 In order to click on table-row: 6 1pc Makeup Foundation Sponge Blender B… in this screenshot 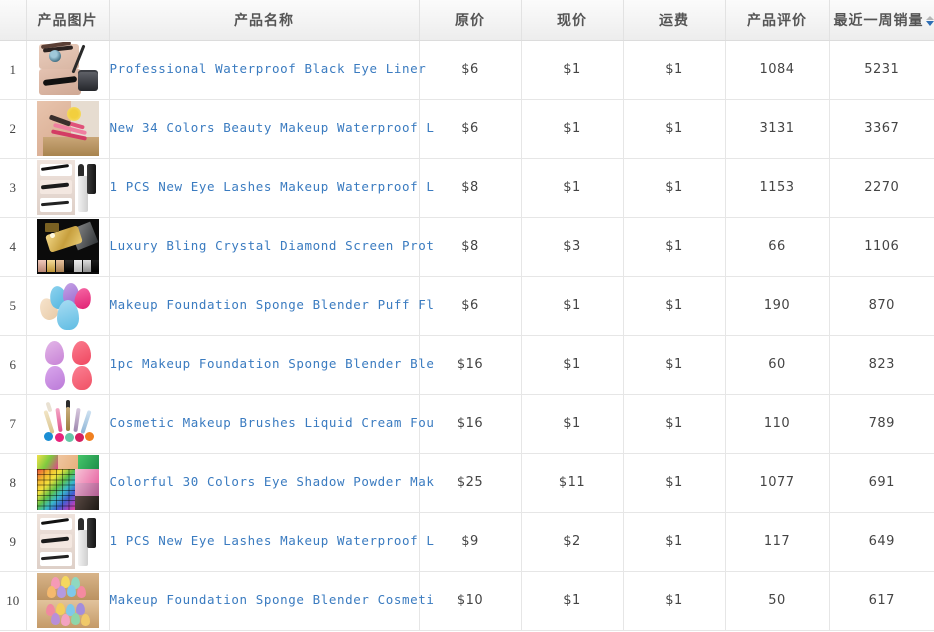, I will do `click(467, 365)`.